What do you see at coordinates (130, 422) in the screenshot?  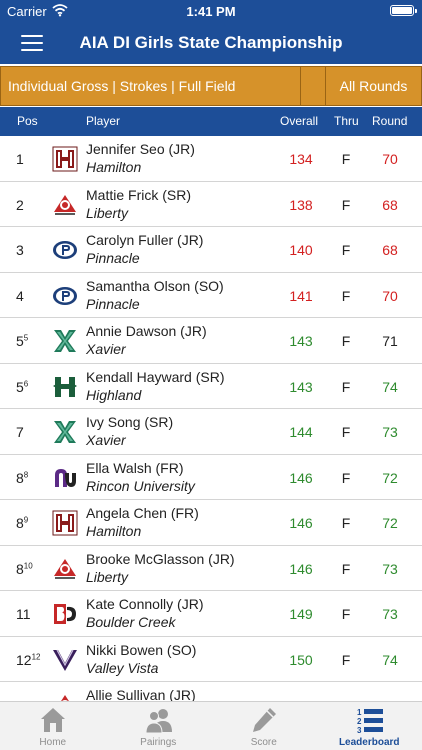 I see `player-name: Ivy Song (SR)` at bounding box center [130, 422].